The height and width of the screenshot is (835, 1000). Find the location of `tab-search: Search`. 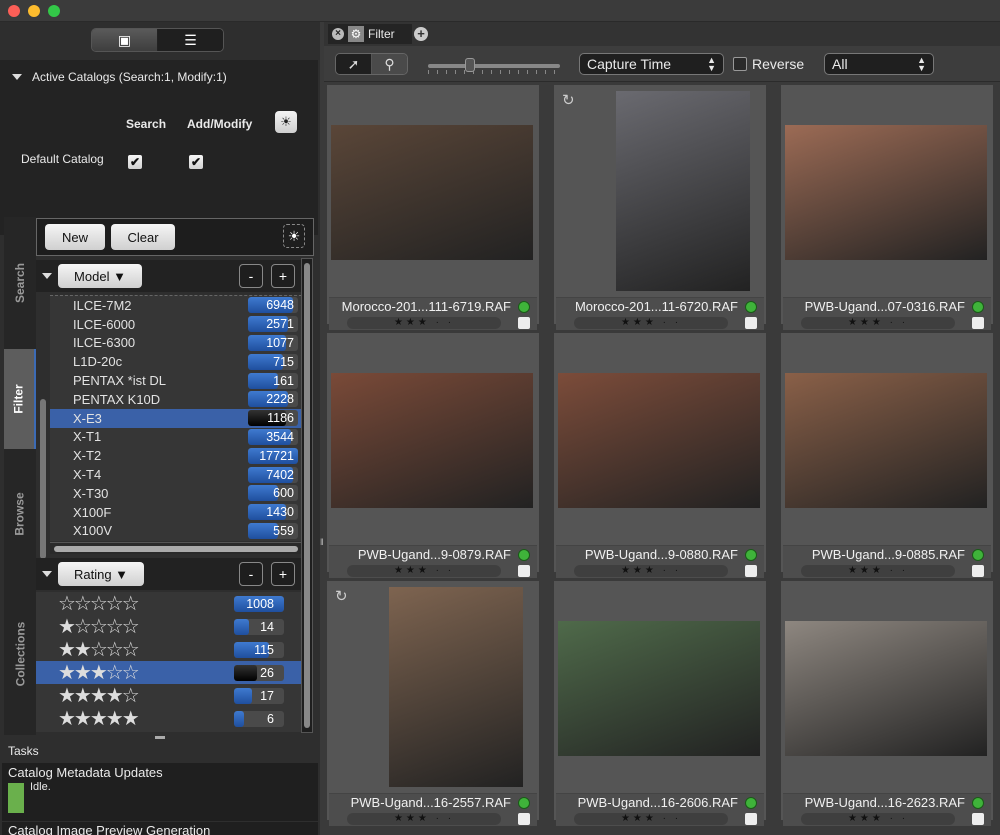

tab-search: Search is located at coordinates (20, 283).